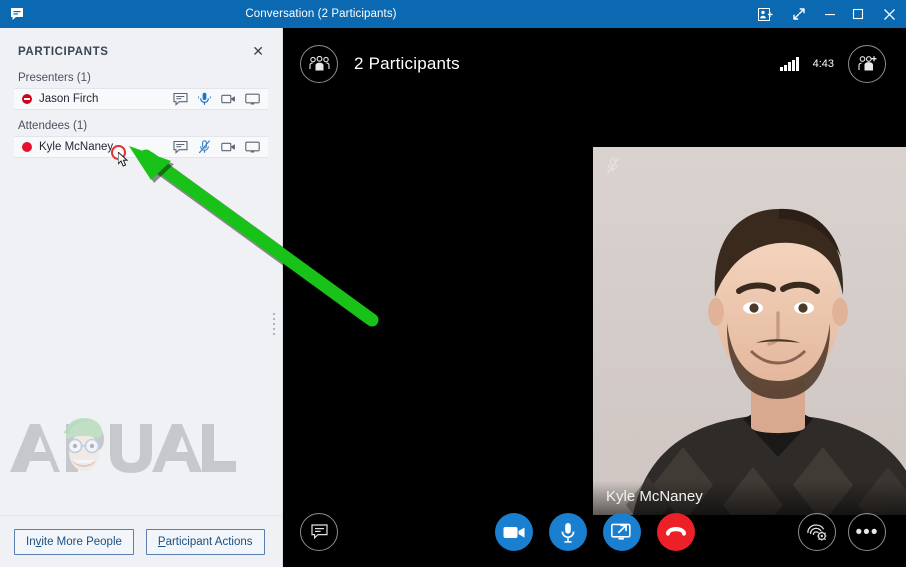 The image size is (906, 567). Describe the element at coordinates (830, 14) in the screenshot. I see `minimize-button` at that location.